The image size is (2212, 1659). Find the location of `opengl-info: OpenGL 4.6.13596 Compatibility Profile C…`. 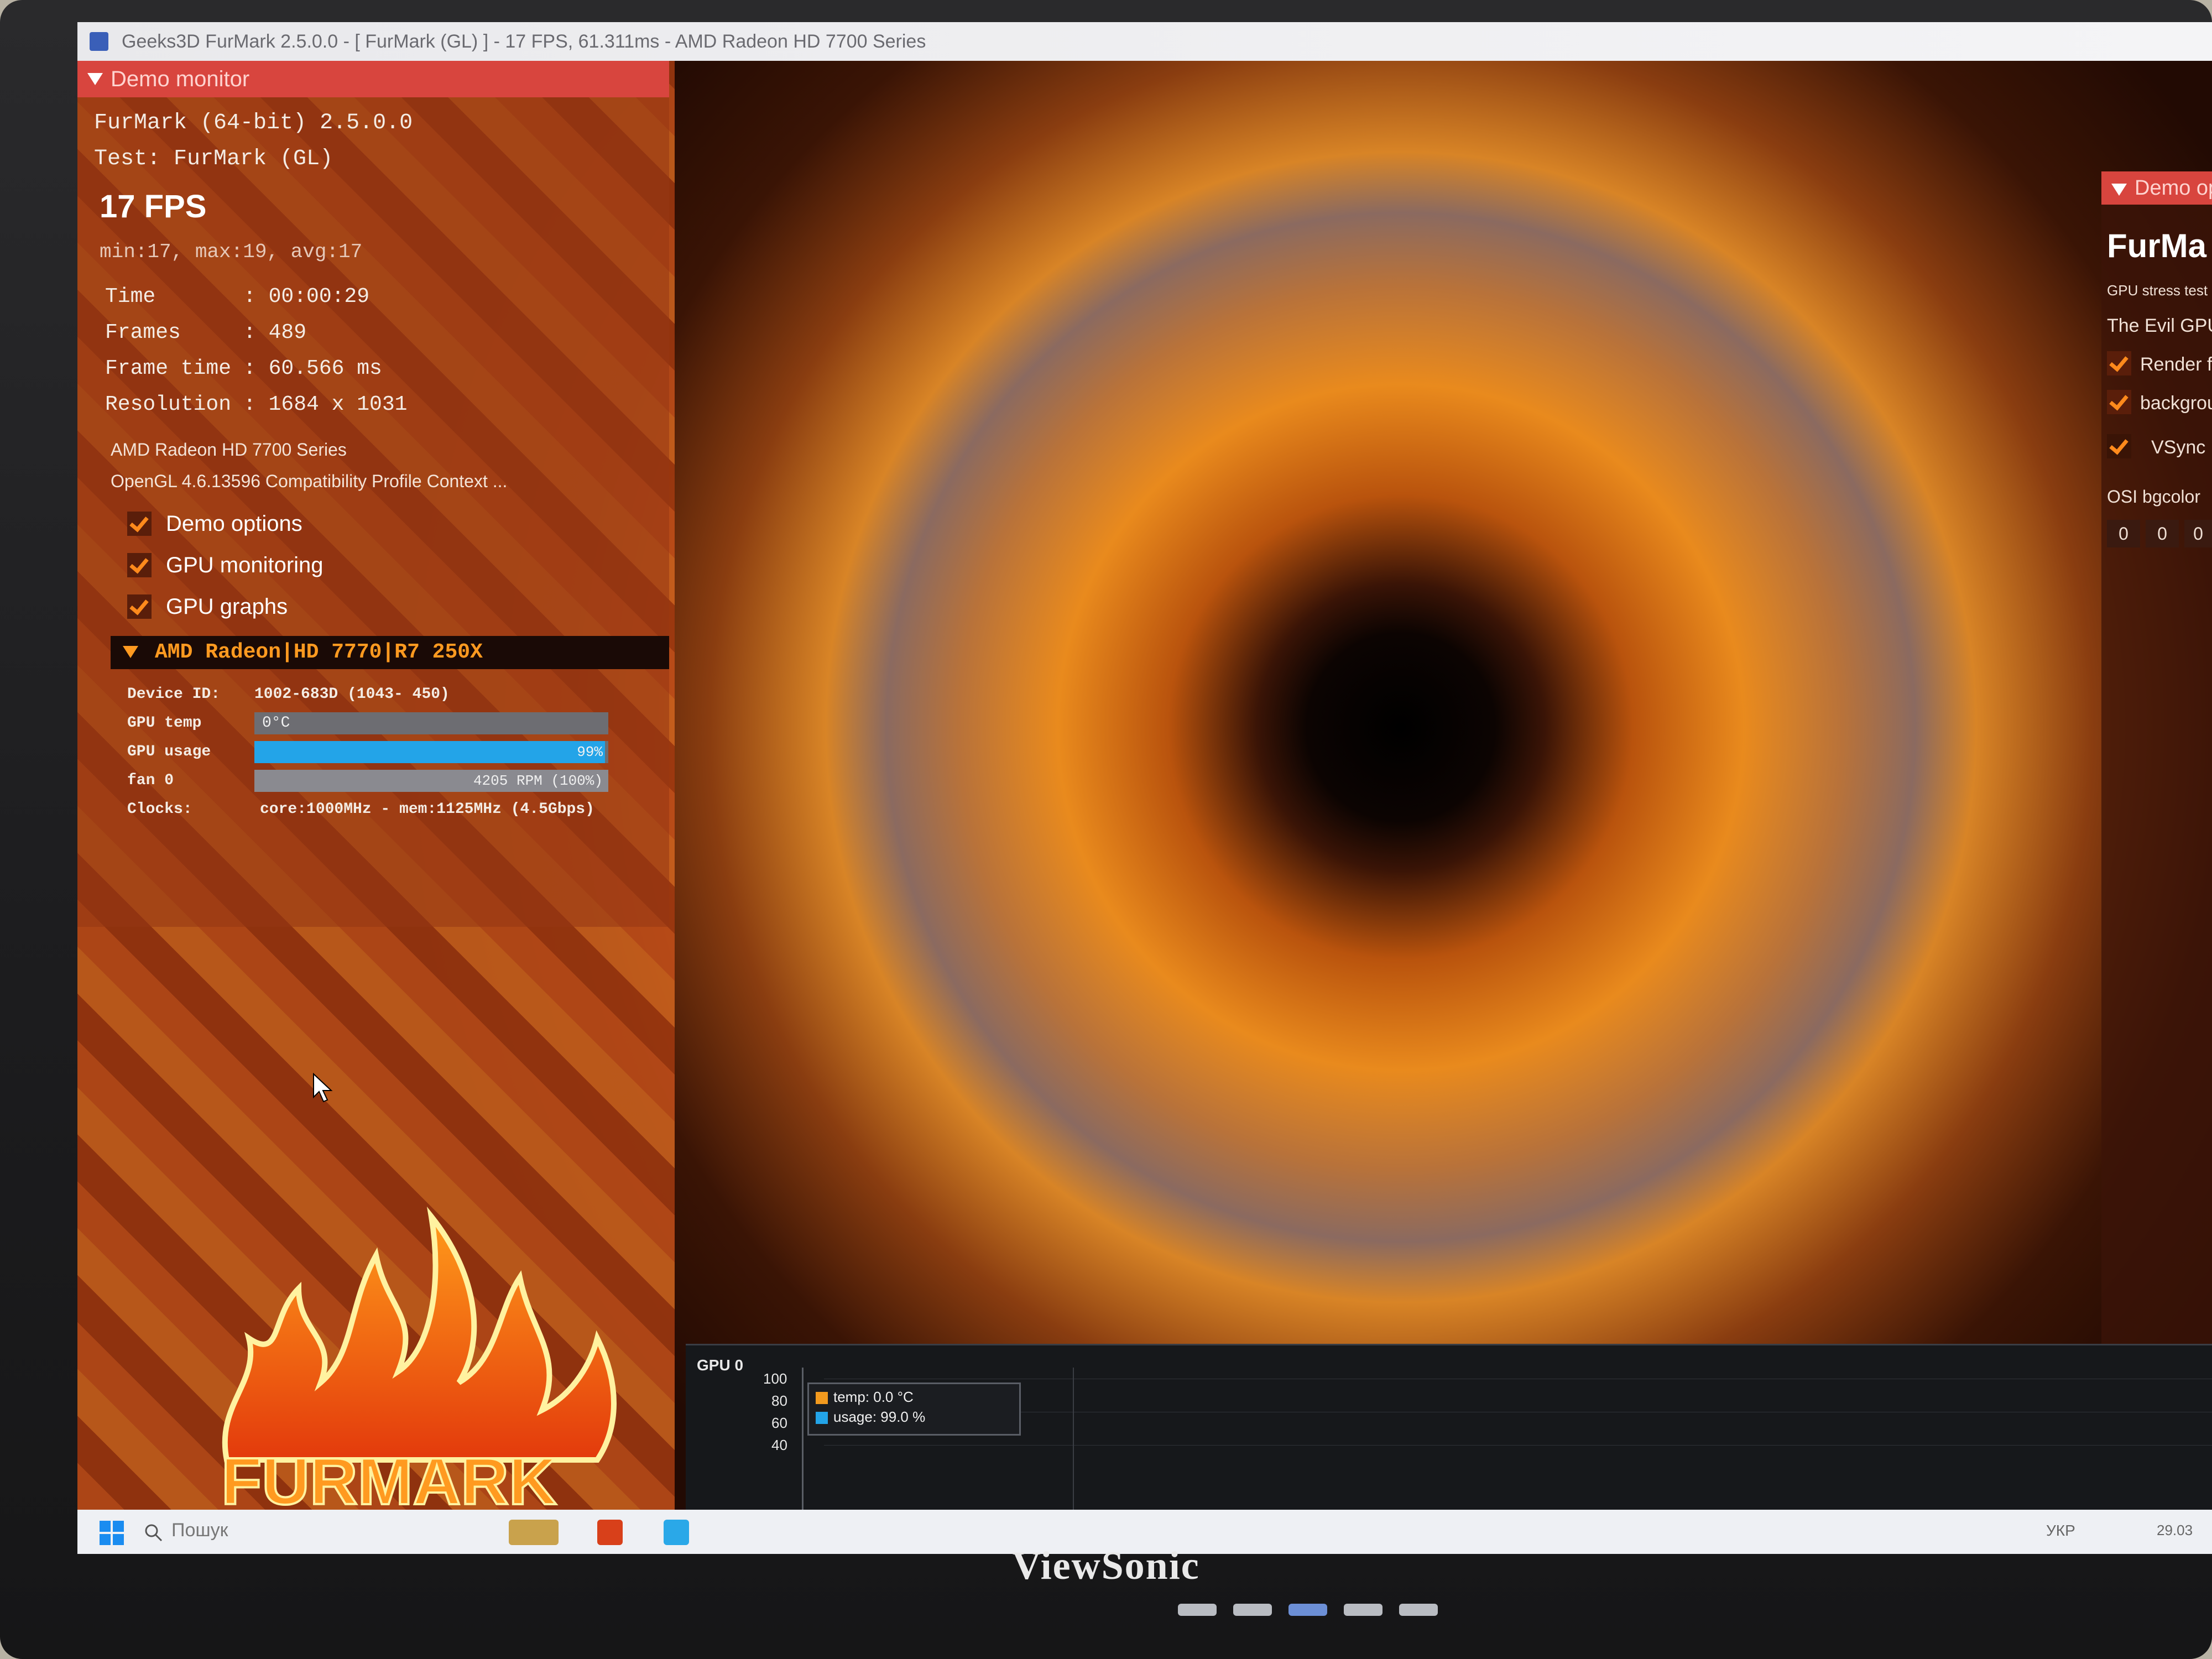

opengl-info: OpenGL 4.6.13596 Compatibility Profile C… is located at coordinates (310, 481).